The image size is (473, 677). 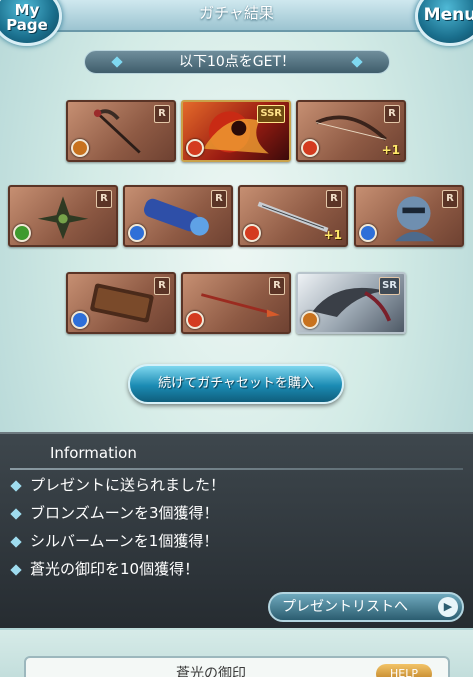 What do you see at coordinates (211, 671) in the screenshot?
I see `item-card-title: 蒼光の御印` at bounding box center [211, 671].